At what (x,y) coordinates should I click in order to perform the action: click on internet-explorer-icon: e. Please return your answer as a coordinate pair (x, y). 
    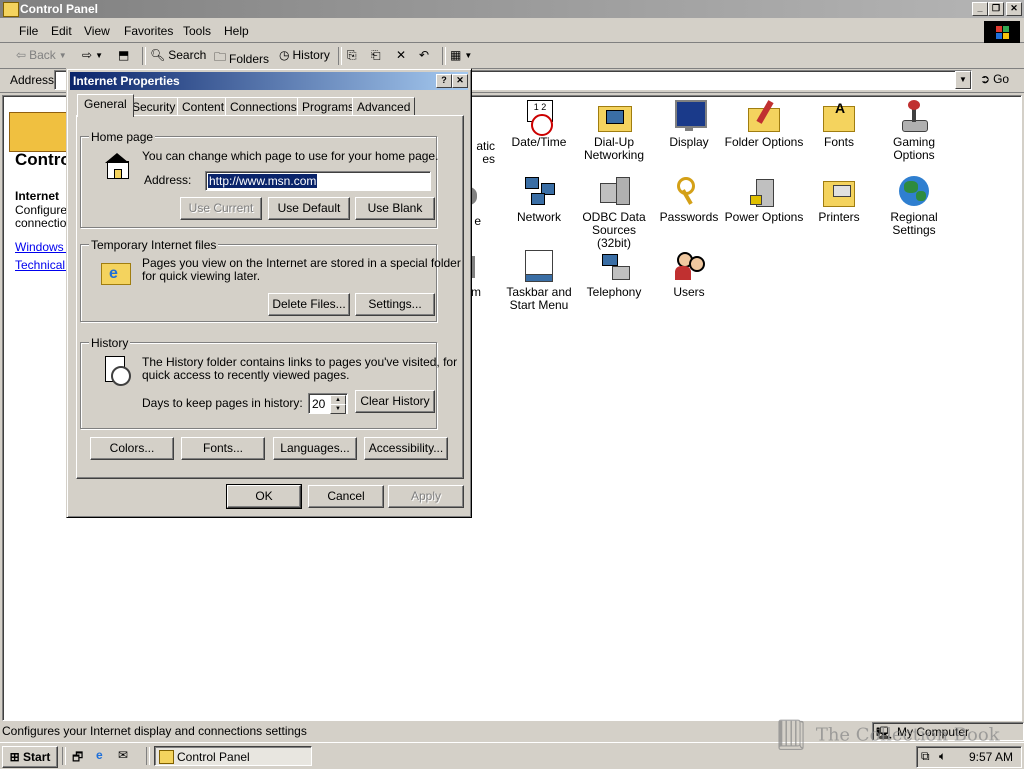
    Looking at the image, I should click on (99, 755).